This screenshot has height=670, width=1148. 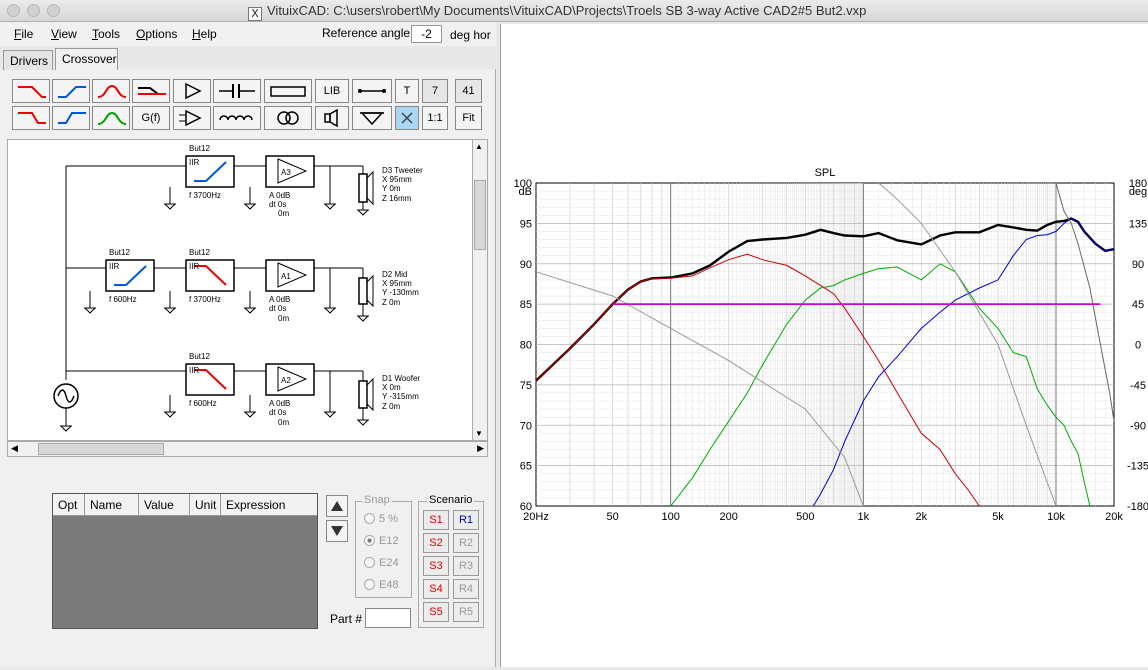 I want to click on resistor-button, so click(x=288, y=91).